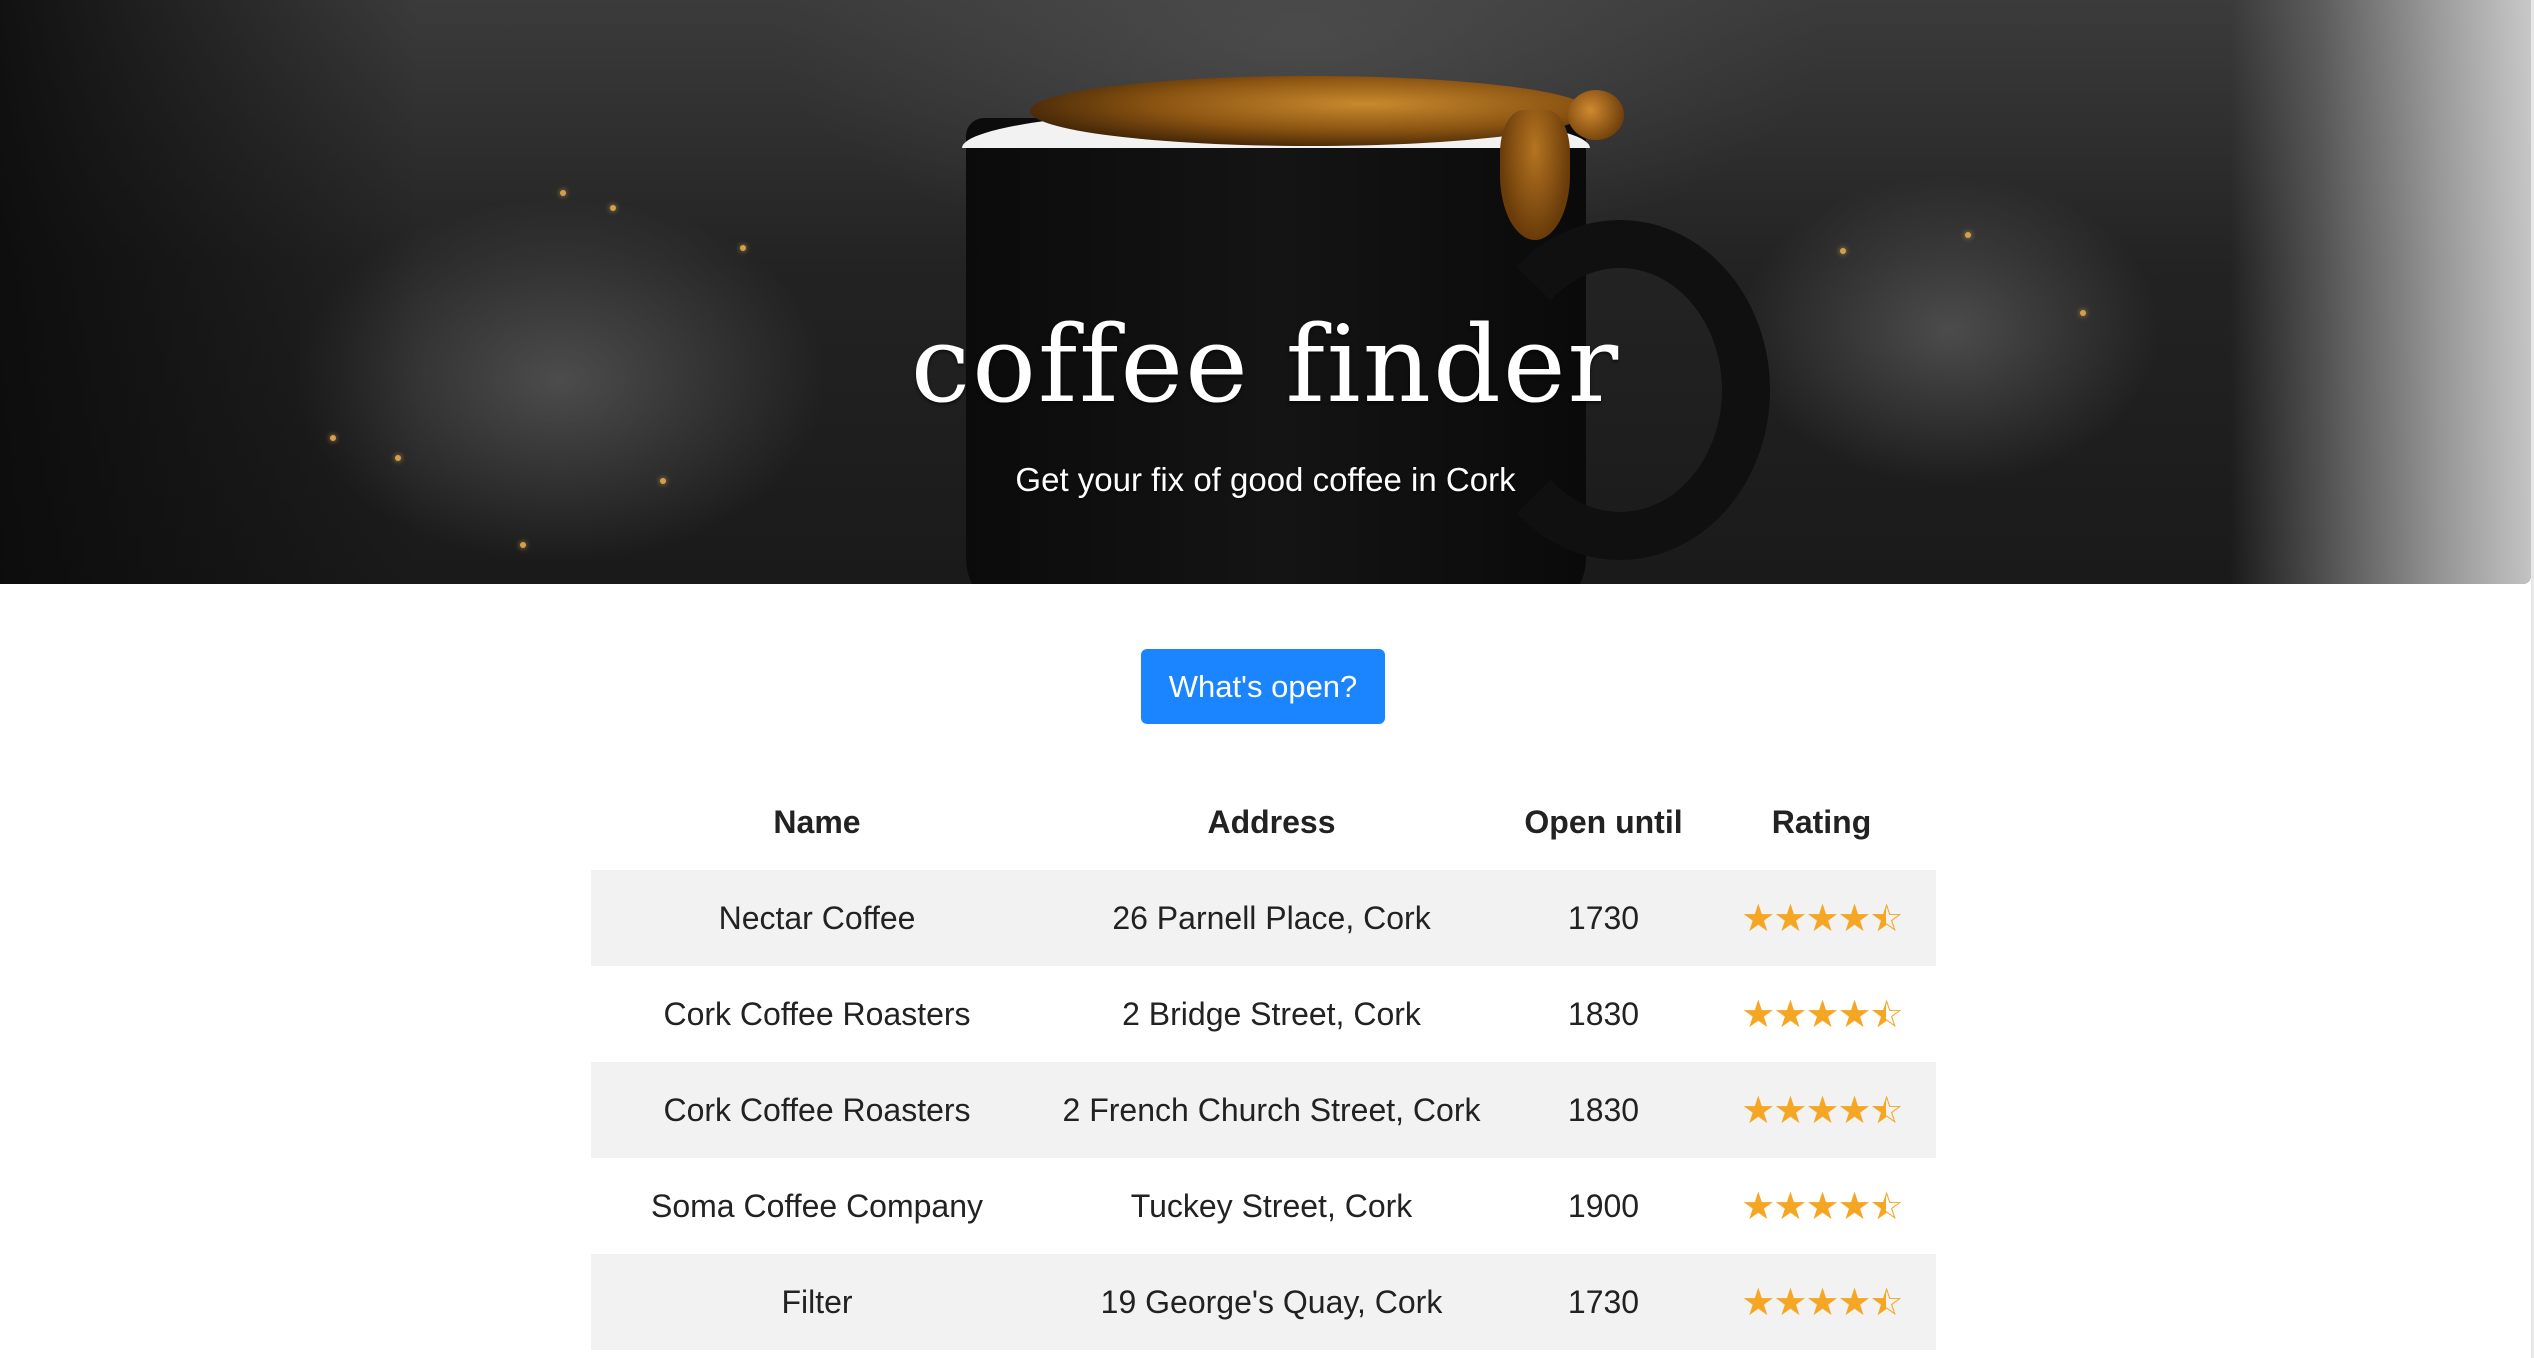  Describe the element at coordinates (1271, 918) in the screenshot. I see `cell-address: 26 Parnell Place, Cork` at that location.